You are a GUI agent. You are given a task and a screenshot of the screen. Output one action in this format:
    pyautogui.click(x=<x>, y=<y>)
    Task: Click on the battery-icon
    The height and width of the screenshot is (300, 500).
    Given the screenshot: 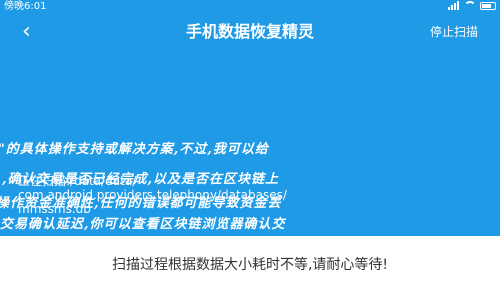 What is the action you would take?
    pyautogui.click(x=488, y=5)
    